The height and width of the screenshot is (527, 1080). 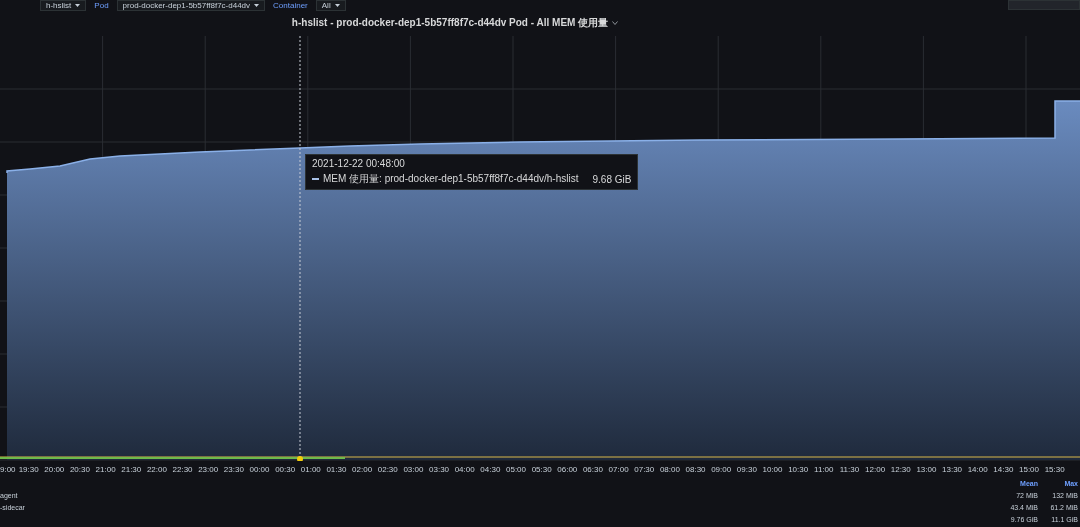 I want to click on x-axis-label: 20:00, so click(x=54, y=469).